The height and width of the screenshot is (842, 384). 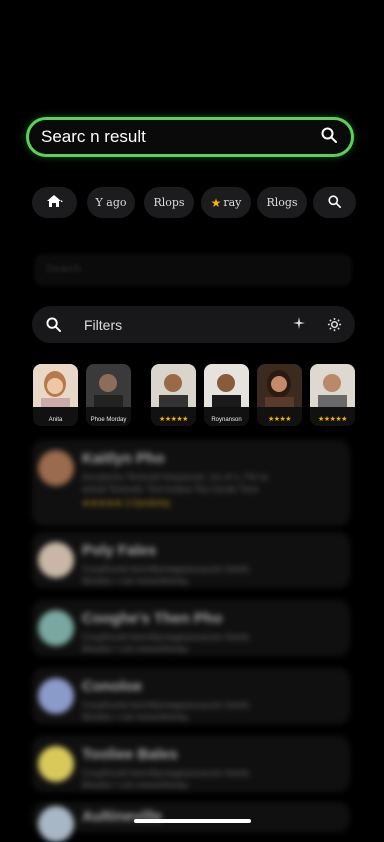 What do you see at coordinates (335, 325) in the screenshot?
I see `settings-icon` at bounding box center [335, 325].